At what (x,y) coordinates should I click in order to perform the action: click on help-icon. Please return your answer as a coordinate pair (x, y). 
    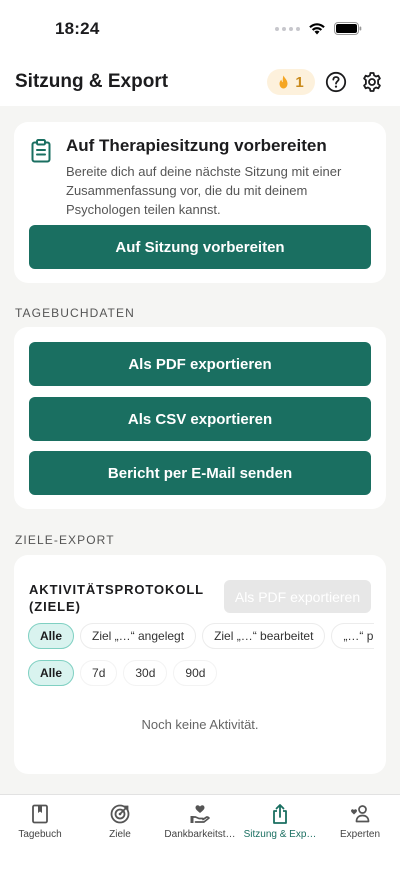
    Looking at the image, I should click on (336, 82).